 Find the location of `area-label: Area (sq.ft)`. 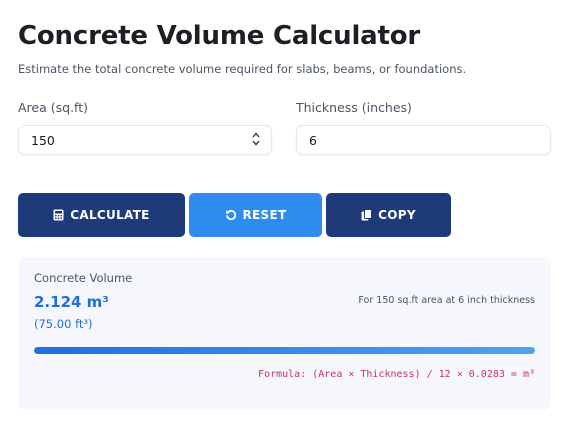

area-label: Area (sq.ft) is located at coordinates (53, 107).